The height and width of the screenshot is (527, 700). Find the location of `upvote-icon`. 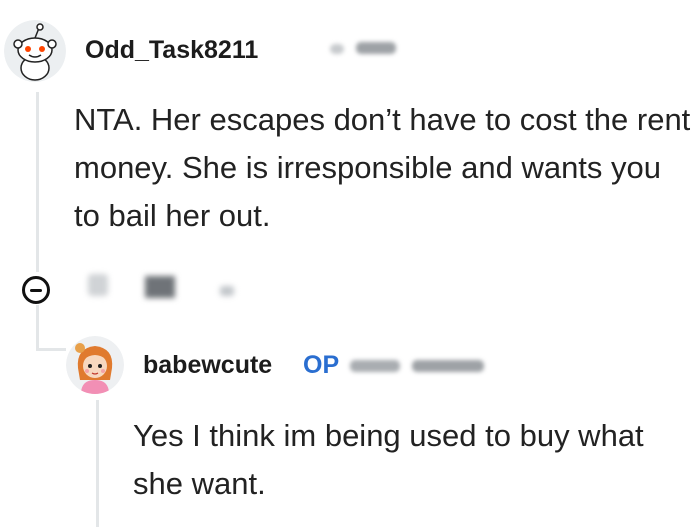

upvote-icon is located at coordinates (98, 285).